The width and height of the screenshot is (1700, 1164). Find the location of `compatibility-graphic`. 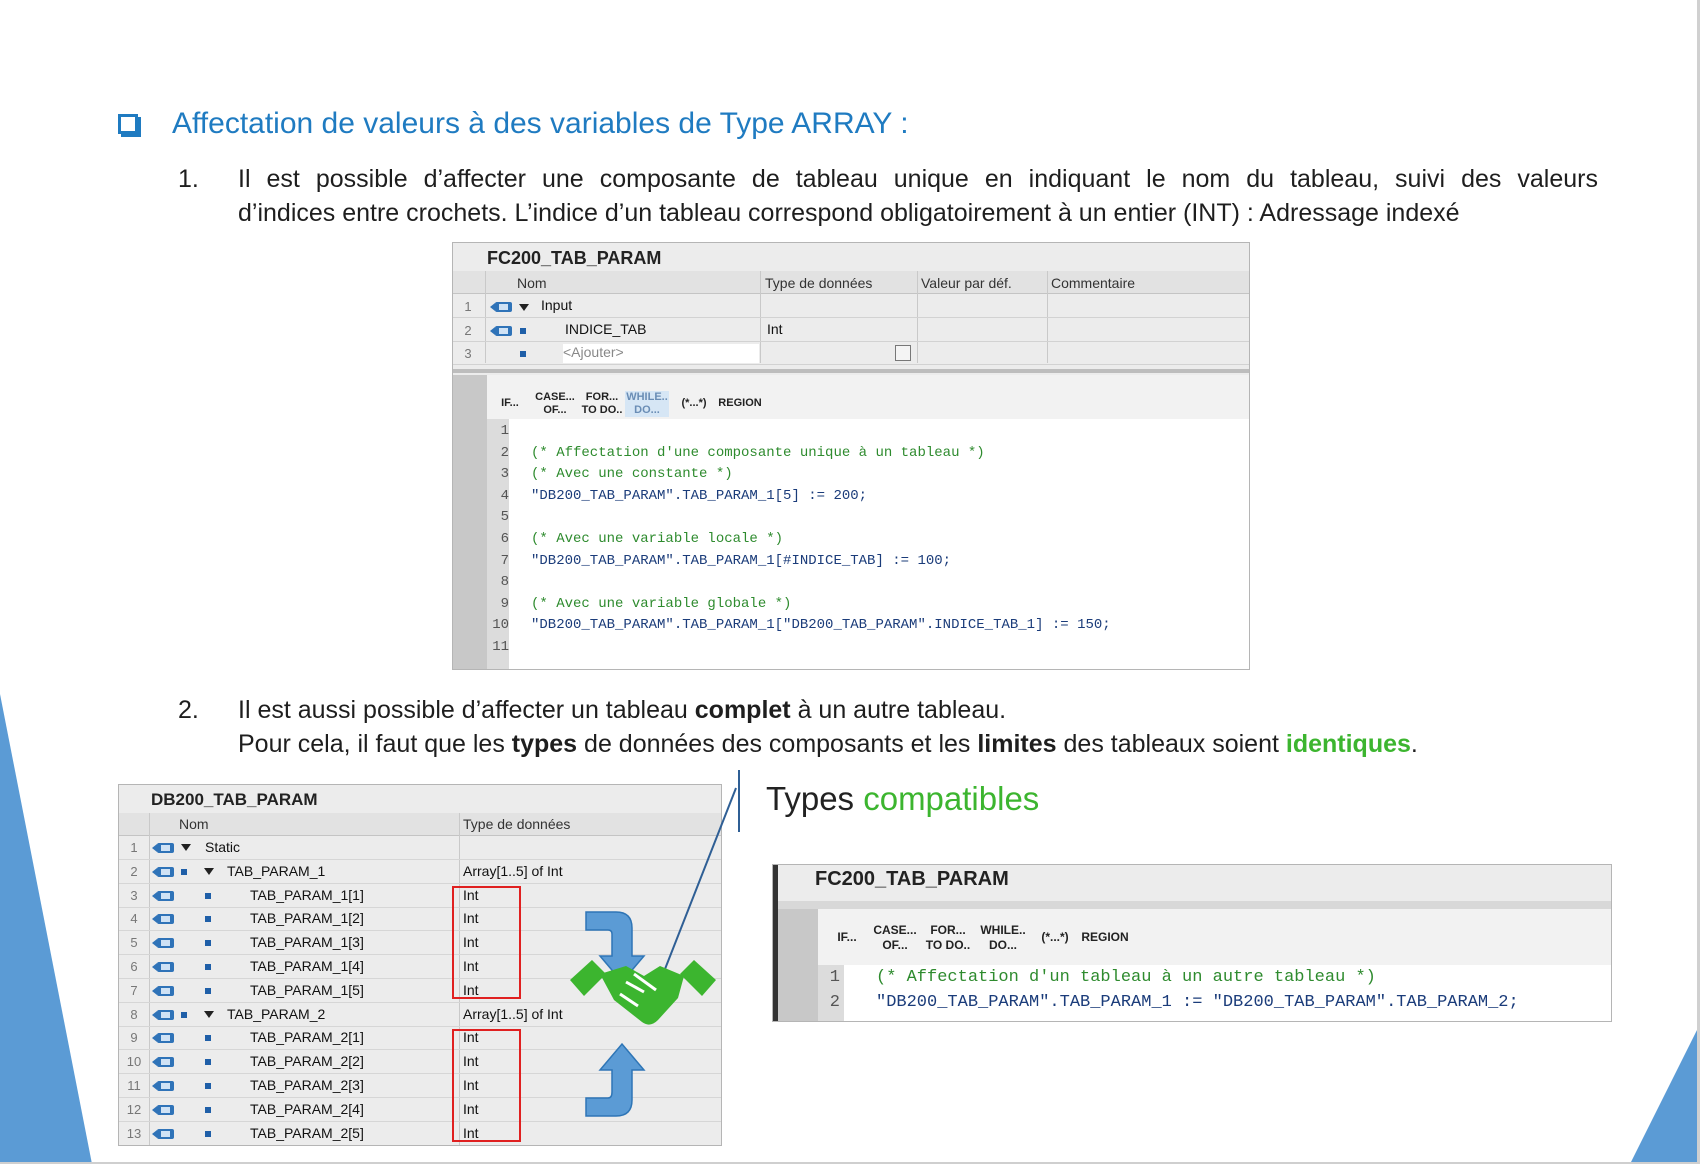

compatibility-graphic is located at coordinates (655, 943).